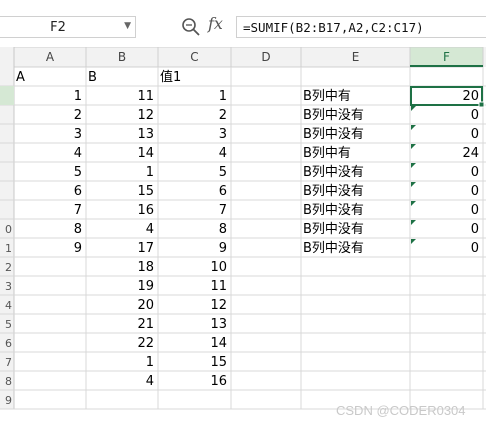  Describe the element at coordinates (78, 115) in the screenshot. I see `cell-a3: 2` at that location.